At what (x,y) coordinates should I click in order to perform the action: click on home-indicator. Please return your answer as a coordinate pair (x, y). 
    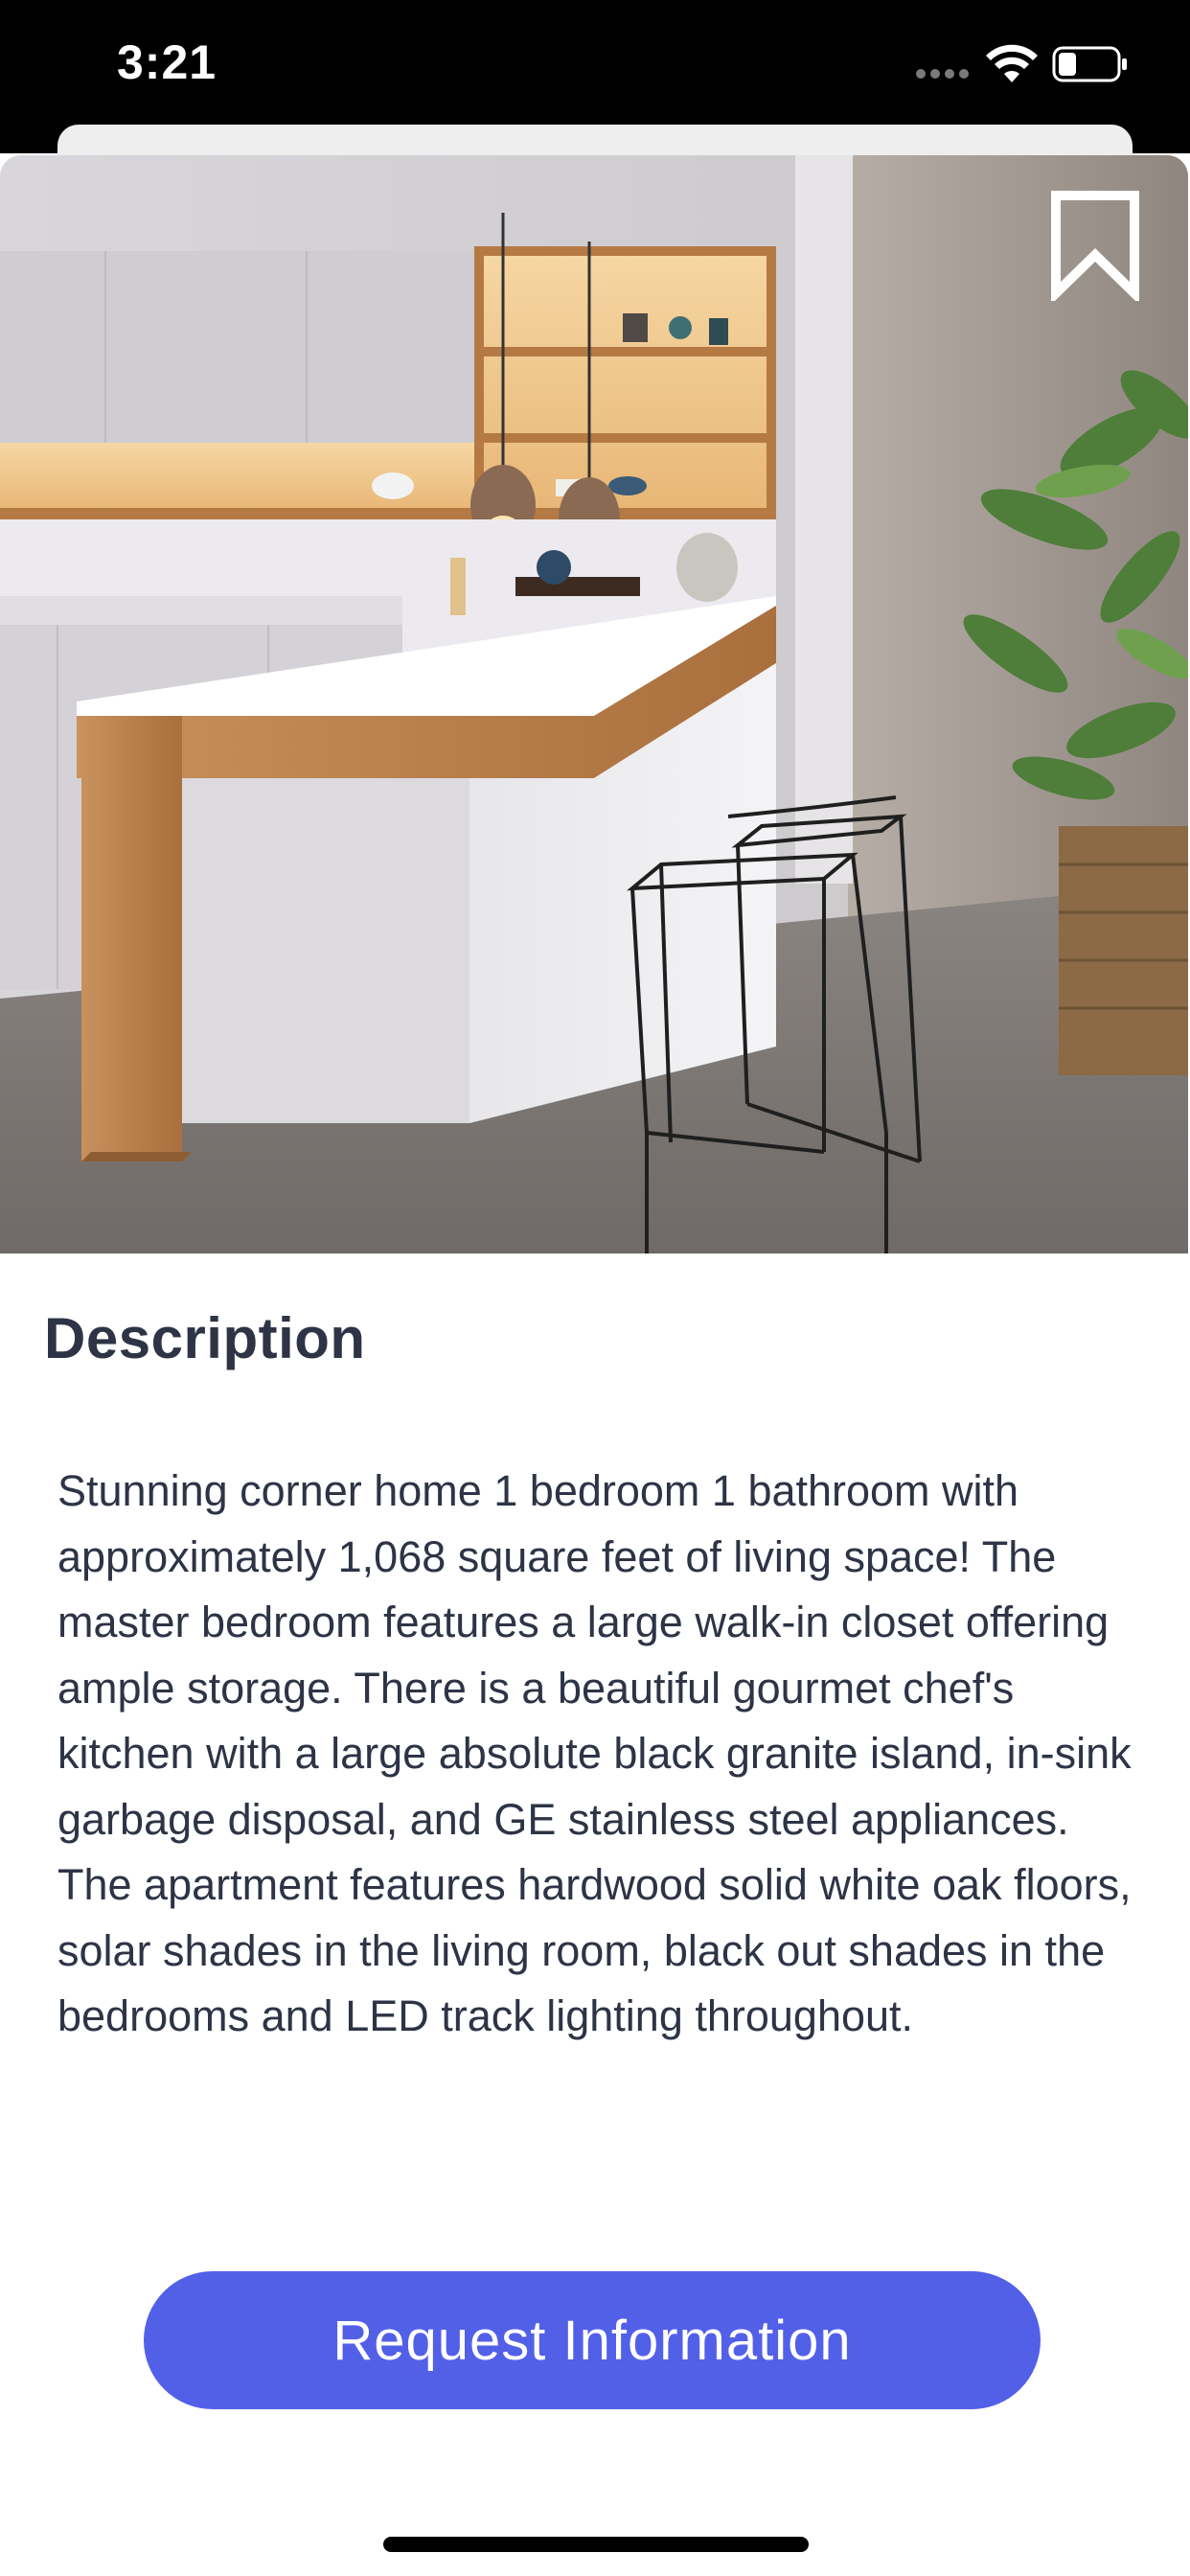
    Looking at the image, I should click on (596, 2544).